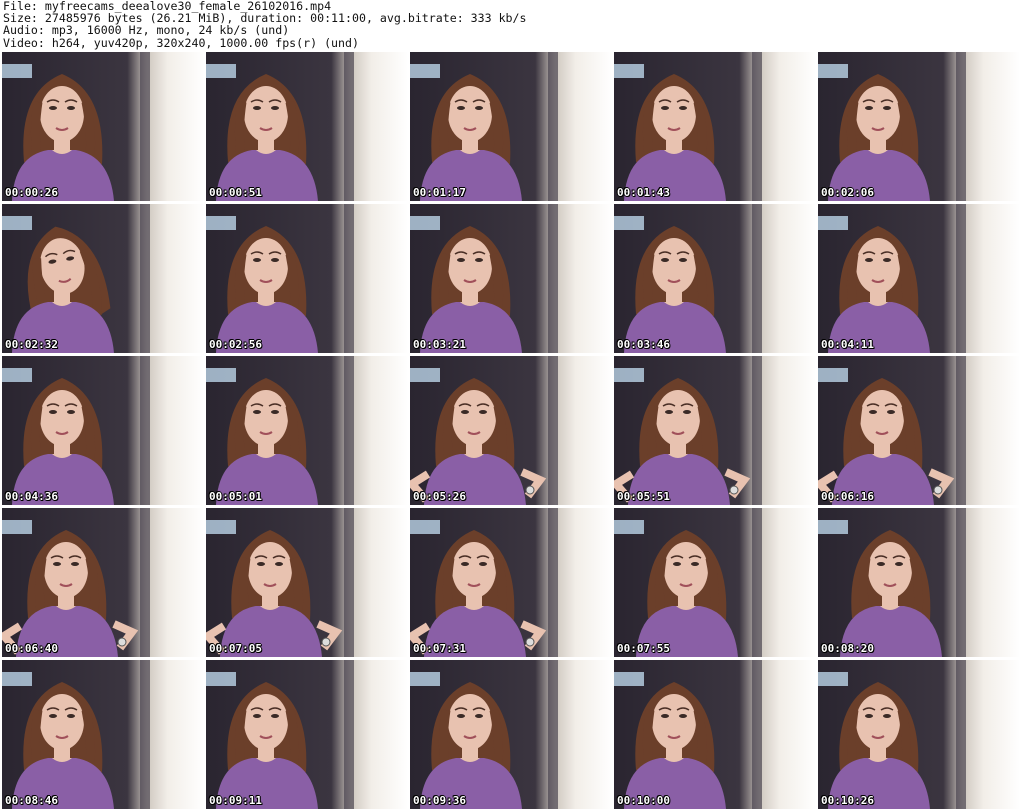  What do you see at coordinates (439, 496) in the screenshot?
I see `frame-timestamp: 00:05:26` at bounding box center [439, 496].